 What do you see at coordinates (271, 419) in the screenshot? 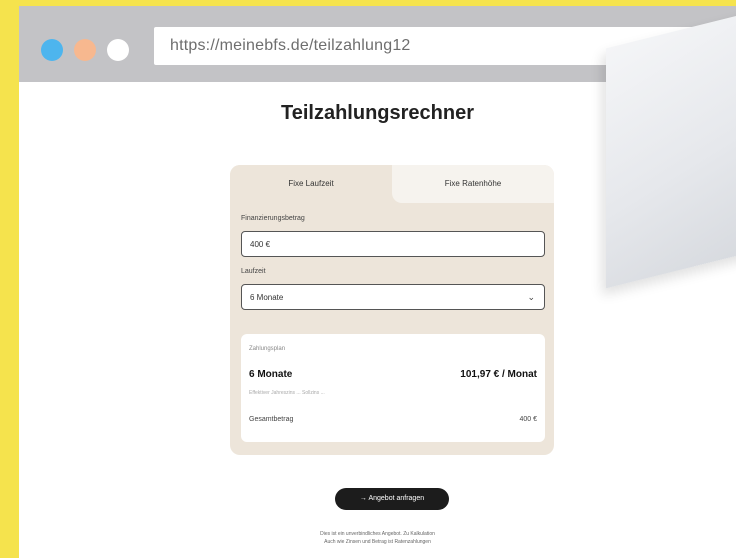
I see `total-label: Gesamtbetrag` at bounding box center [271, 419].